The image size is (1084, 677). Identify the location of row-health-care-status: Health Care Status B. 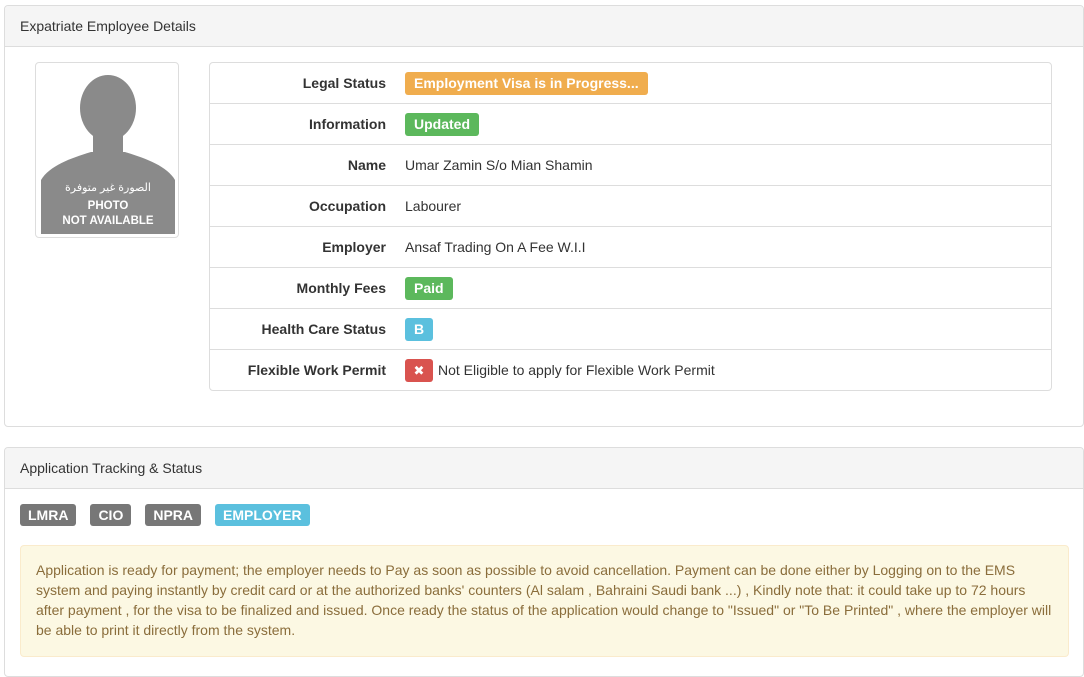
(630, 329).